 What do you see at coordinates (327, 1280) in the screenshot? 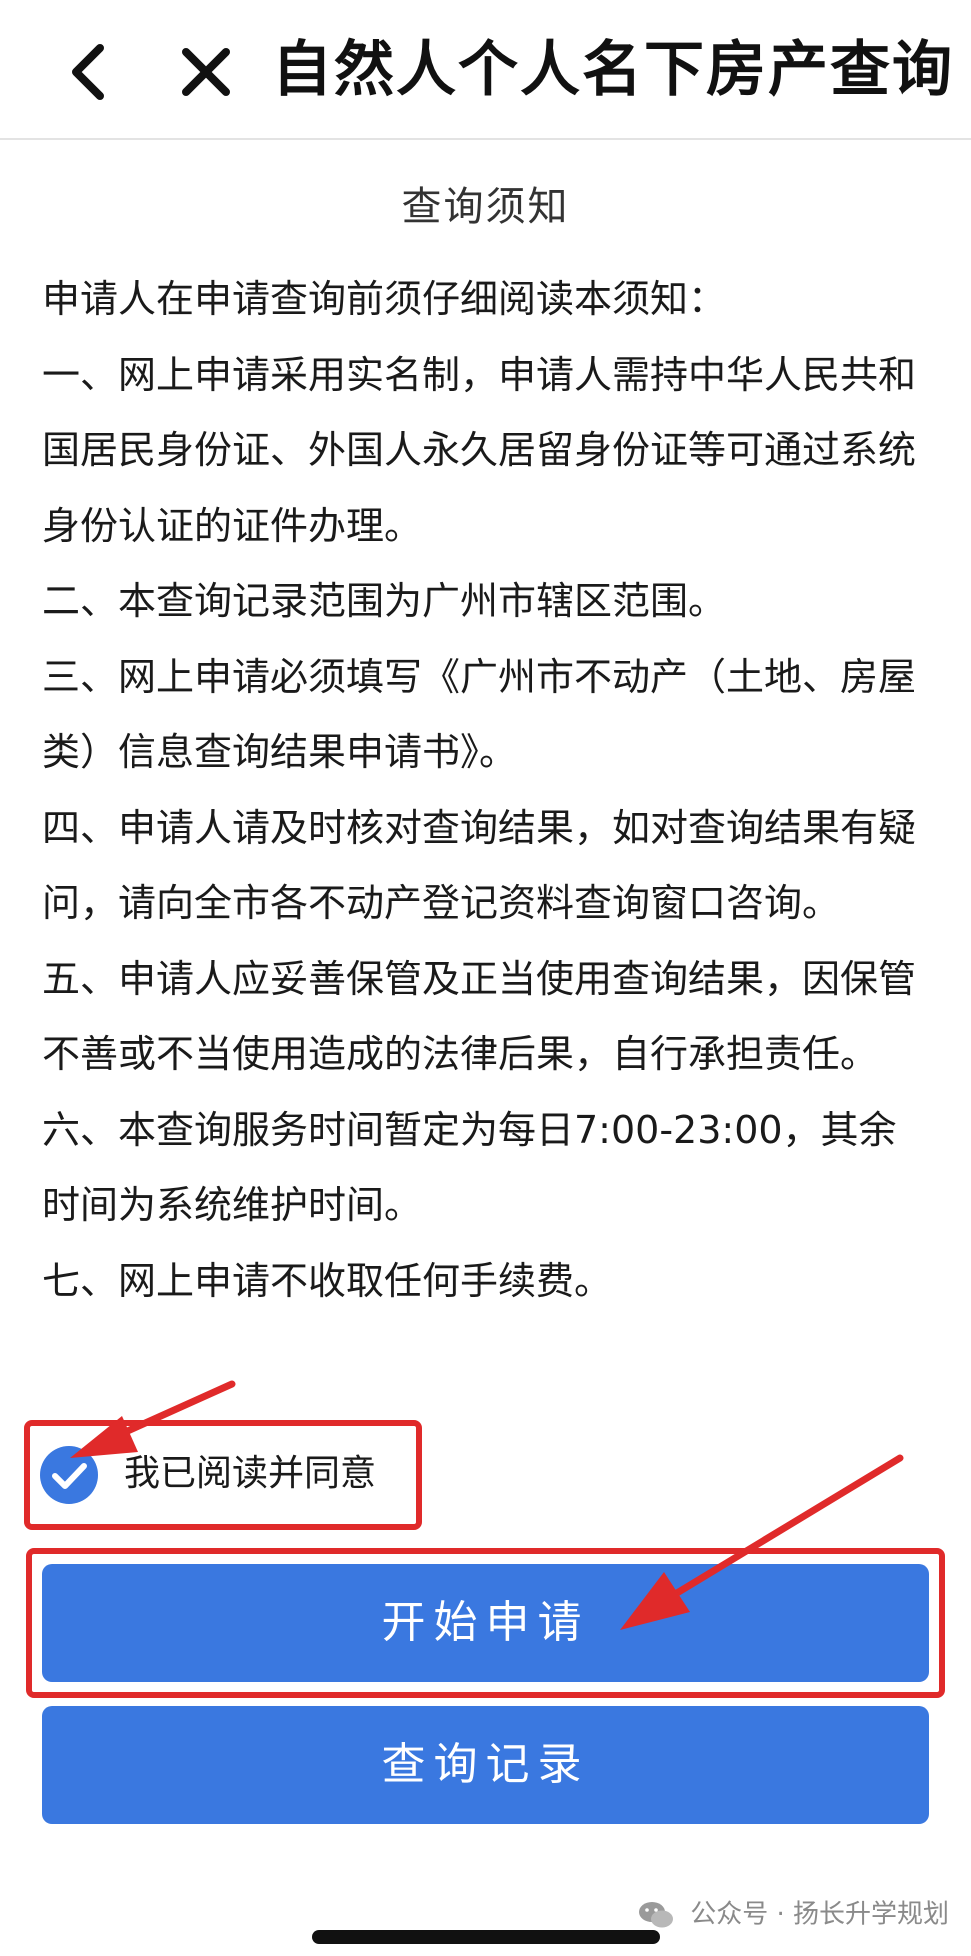
I see `notice-line: 七、网上申请不收取任何手续费。` at bounding box center [327, 1280].